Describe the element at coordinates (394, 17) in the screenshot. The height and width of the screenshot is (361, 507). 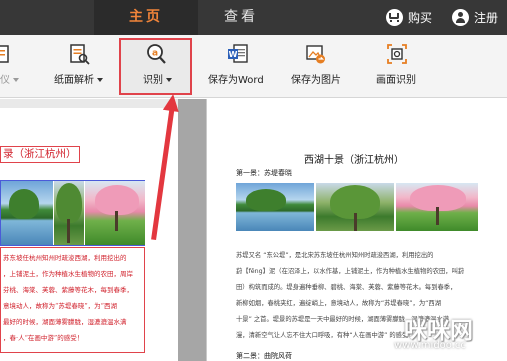
I see `cart-icon` at that location.